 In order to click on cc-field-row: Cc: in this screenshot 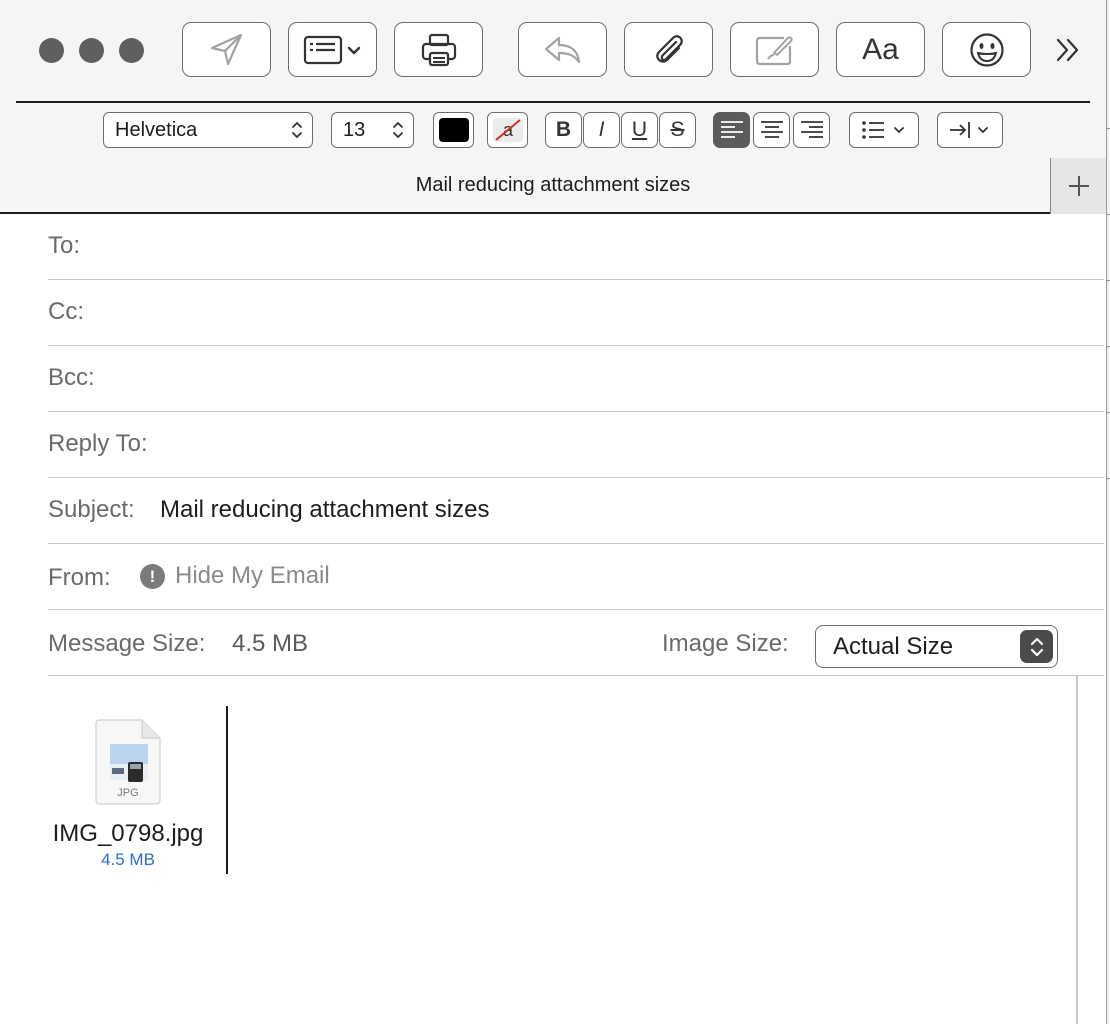, I will do `click(576, 313)`.